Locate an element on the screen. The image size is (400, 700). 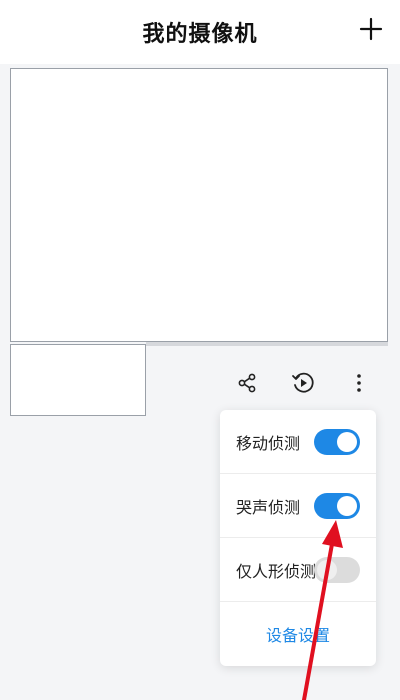
cry-detection-toggle is located at coordinates (337, 505).